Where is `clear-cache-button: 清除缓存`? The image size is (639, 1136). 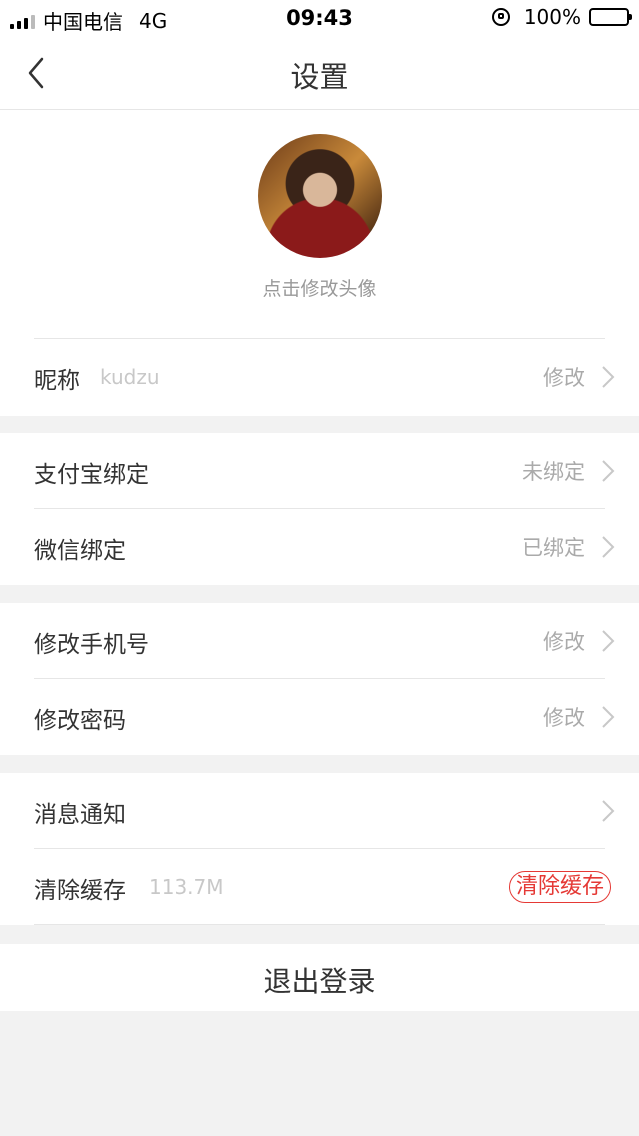
clear-cache-button: 清除缓存 is located at coordinates (559, 887).